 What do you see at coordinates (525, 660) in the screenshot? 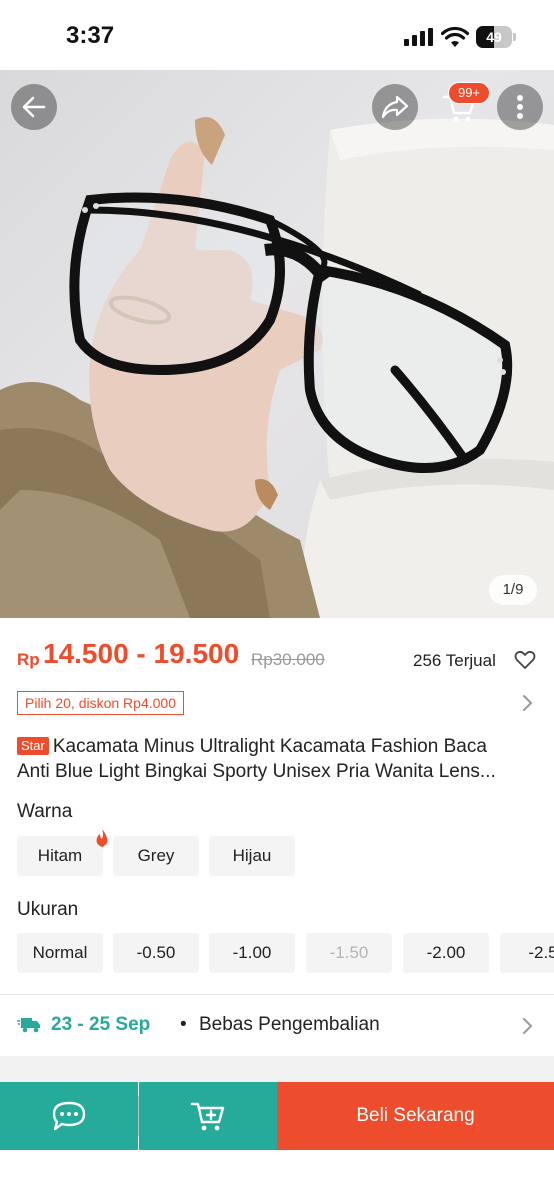
I see `heart-icon` at bounding box center [525, 660].